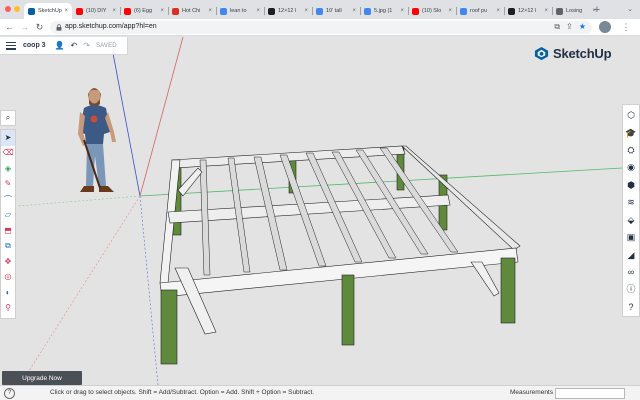 This screenshot has height=400, width=640. I want to click on offset-icon: ⧉, so click(8, 247).